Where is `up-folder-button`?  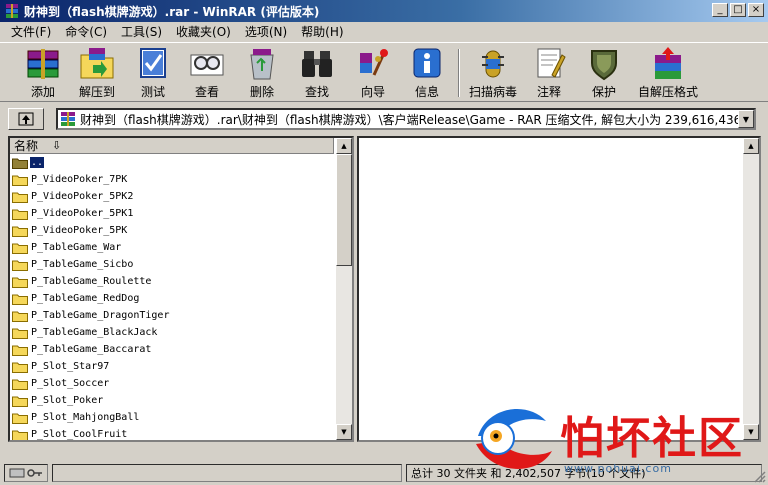 up-folder-button is located at coordinates (26, 119).